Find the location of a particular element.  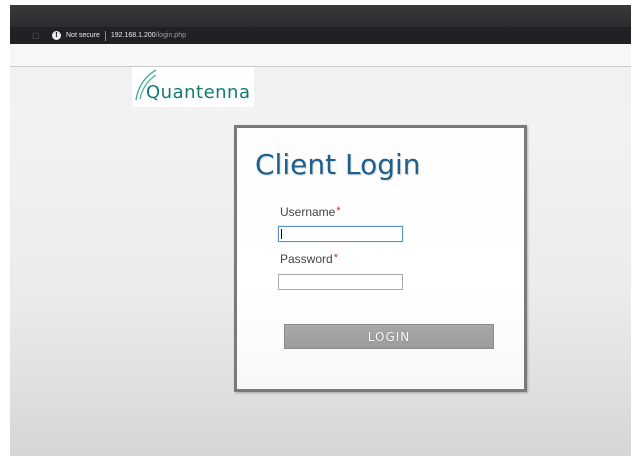

username-label: Username* is located at coordinates (310, 212).